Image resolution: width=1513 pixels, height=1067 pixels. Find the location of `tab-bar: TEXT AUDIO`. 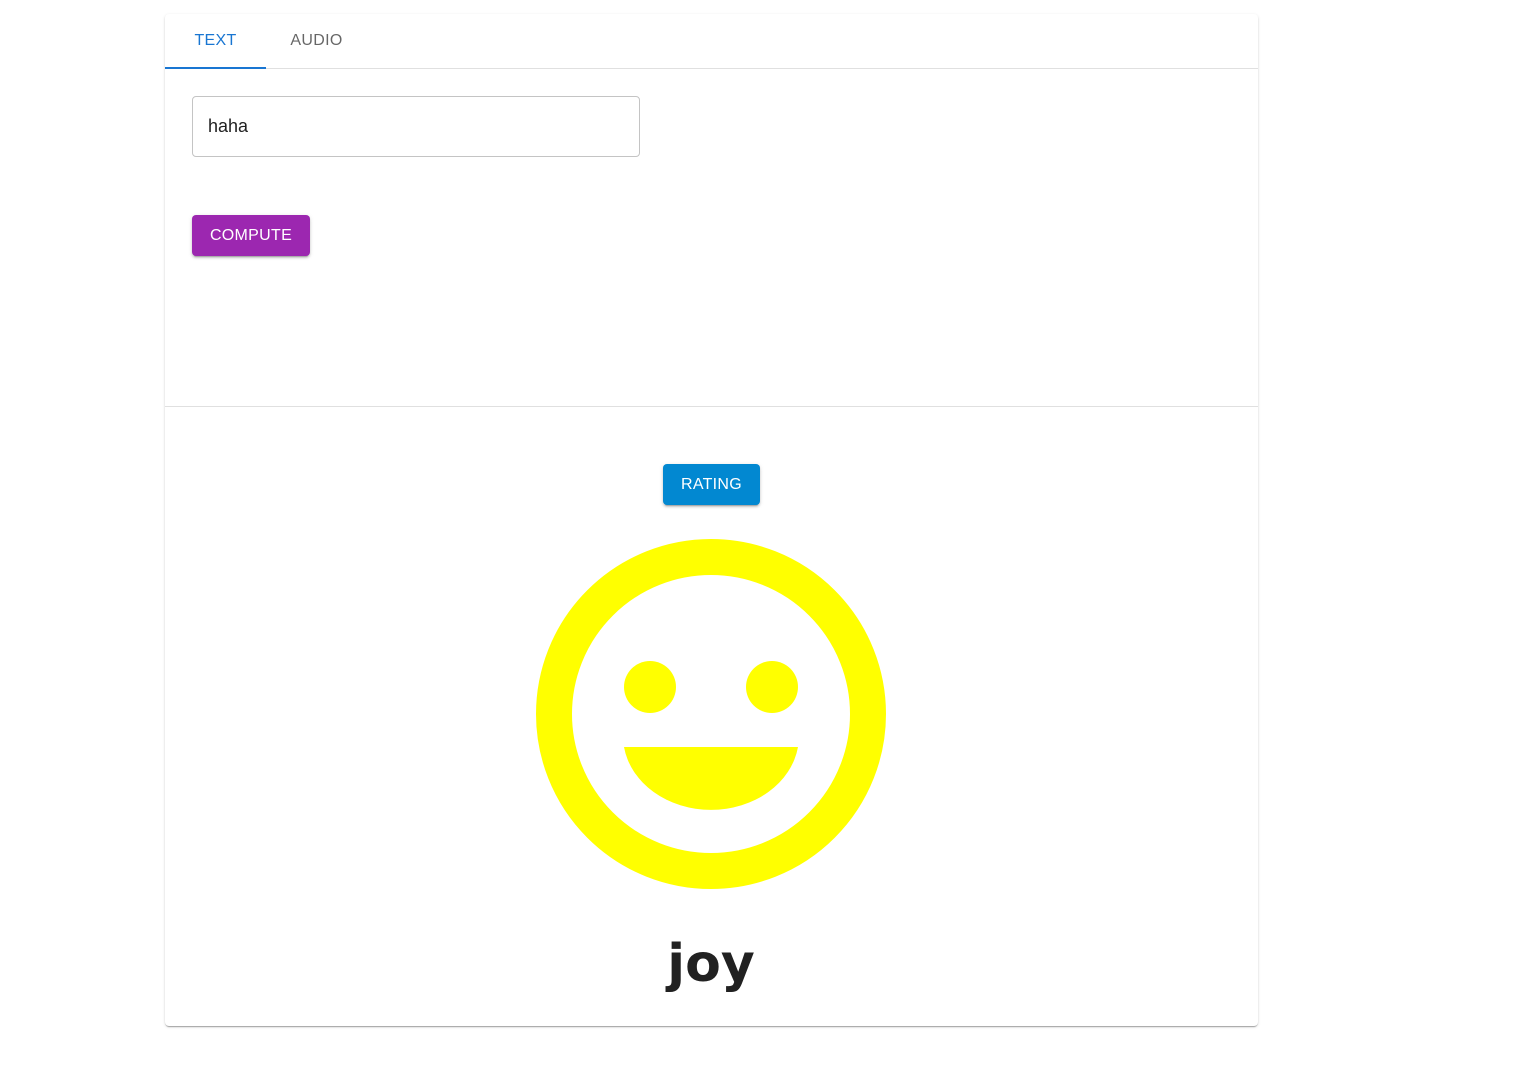

tab-bar: TEXT AUDIO is located at coordinates (711, 41).